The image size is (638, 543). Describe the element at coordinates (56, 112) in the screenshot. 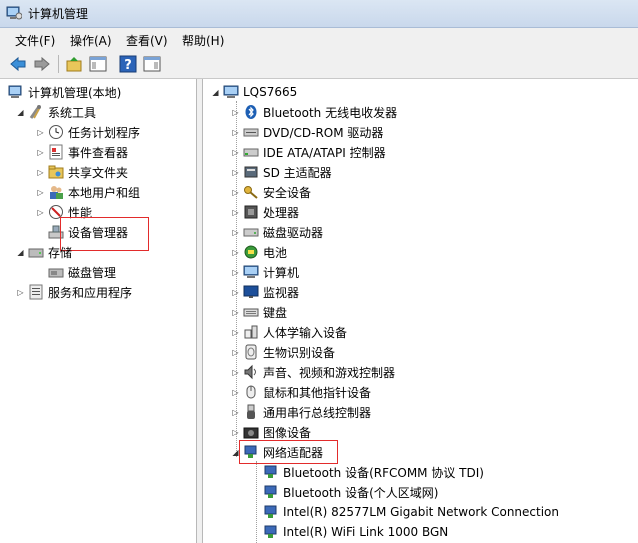

I see `tree-item-system-tools: ◢ 系统工具` at that location.